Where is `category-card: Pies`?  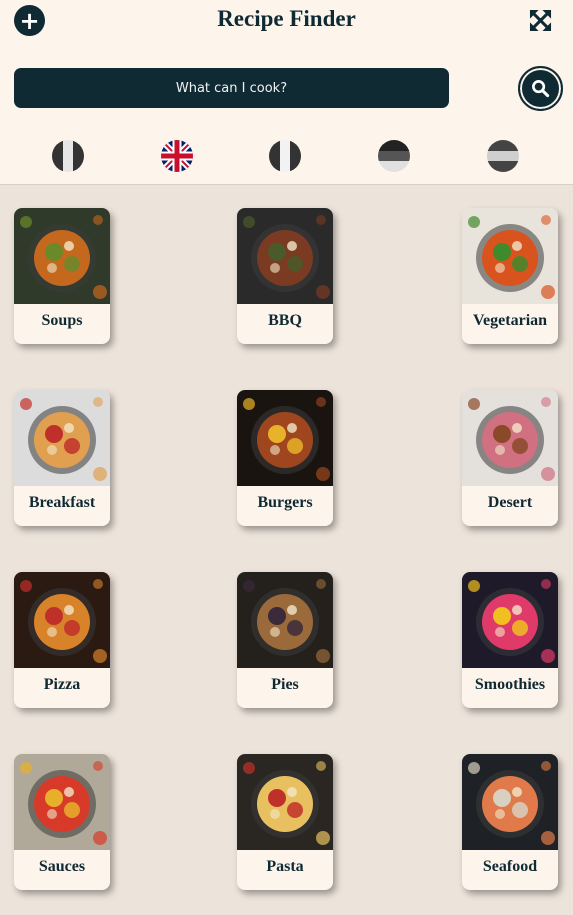 category-card: Pies is located at coordinates (285, 640).